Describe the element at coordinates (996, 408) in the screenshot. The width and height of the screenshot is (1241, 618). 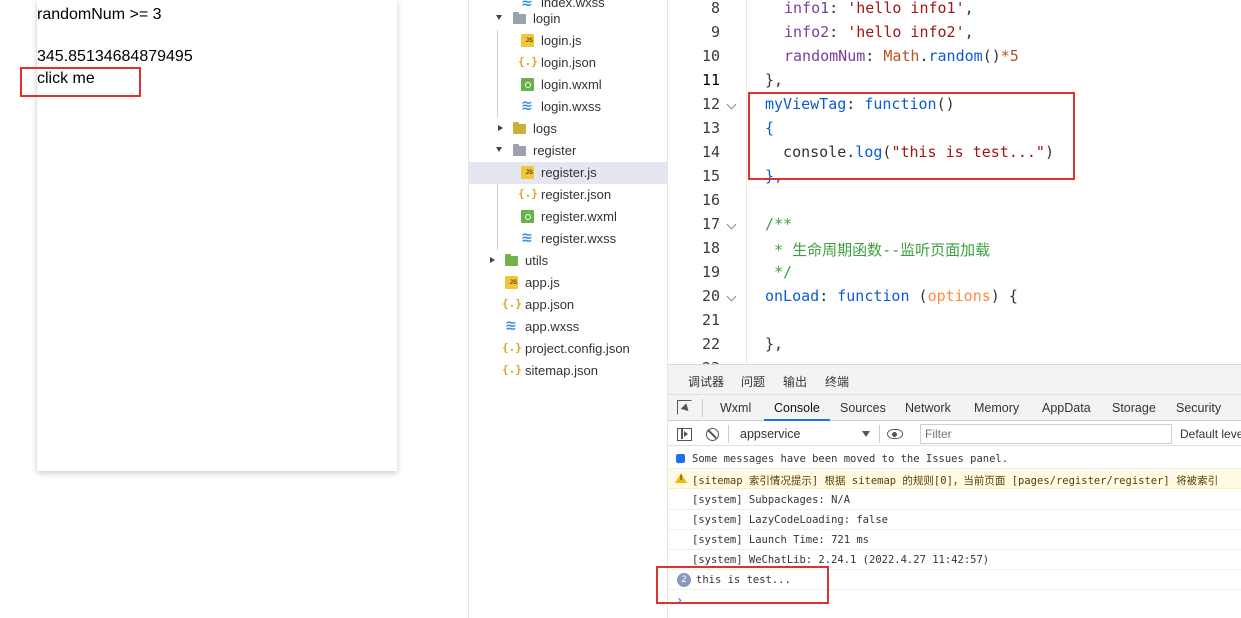
I see `tab-memory: Memory` at that location.